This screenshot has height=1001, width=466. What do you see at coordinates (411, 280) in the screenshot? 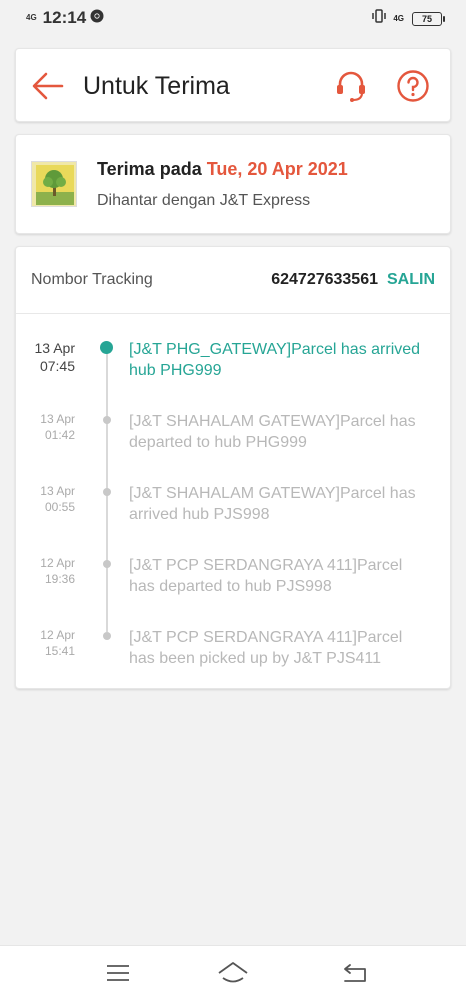
I see `copy-button: SALIN` at bounding box center [411, 280].